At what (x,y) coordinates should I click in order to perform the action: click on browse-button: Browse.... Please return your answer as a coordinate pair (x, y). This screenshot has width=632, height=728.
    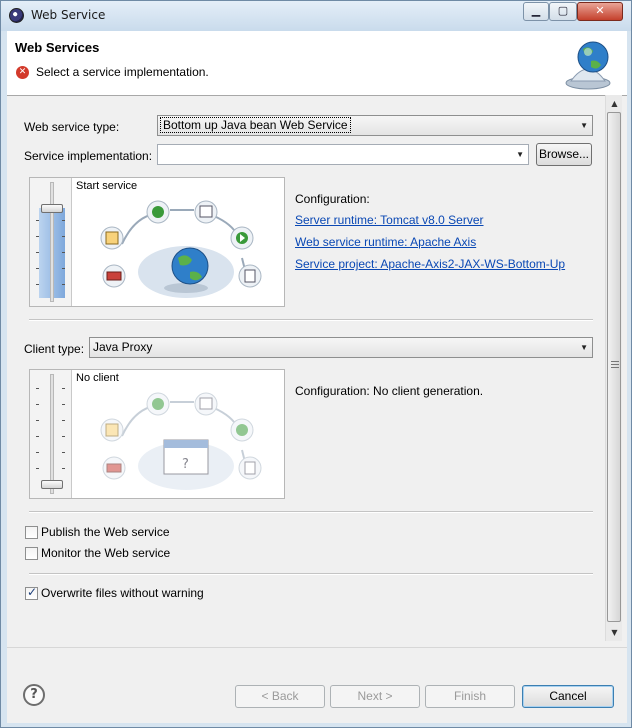
    Looking at the image, I should click on (564, 154).